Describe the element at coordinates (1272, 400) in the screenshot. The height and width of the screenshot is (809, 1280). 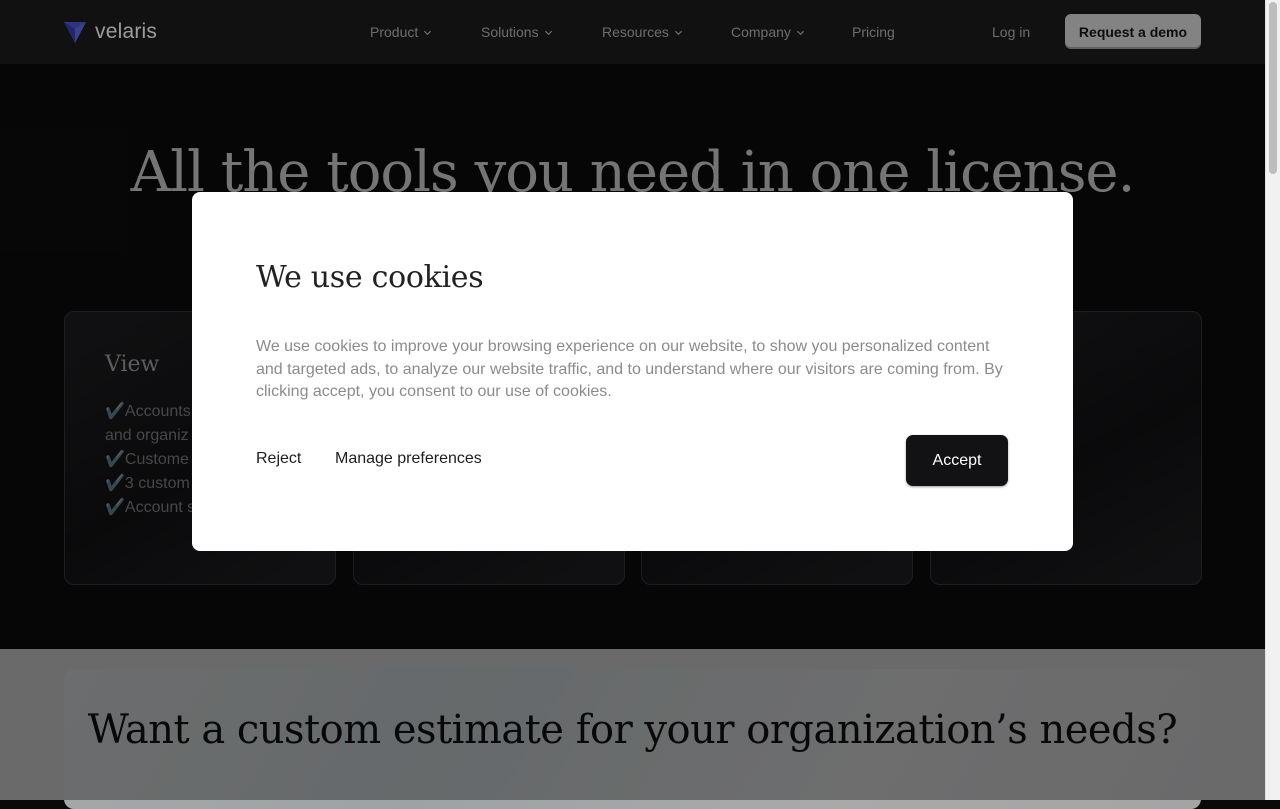
I see `page-scrollbar` at that location.